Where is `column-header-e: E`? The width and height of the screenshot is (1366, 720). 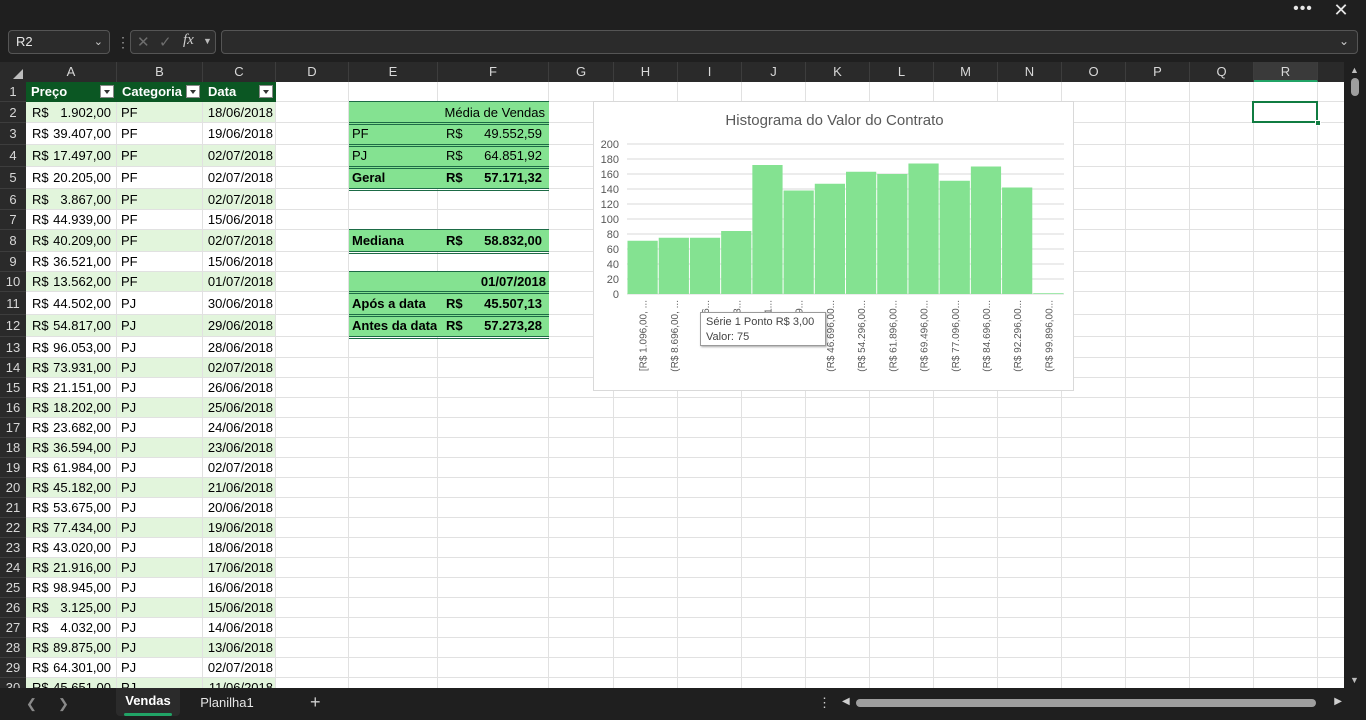
column-header-e: E is located at coordinates (393, 72).